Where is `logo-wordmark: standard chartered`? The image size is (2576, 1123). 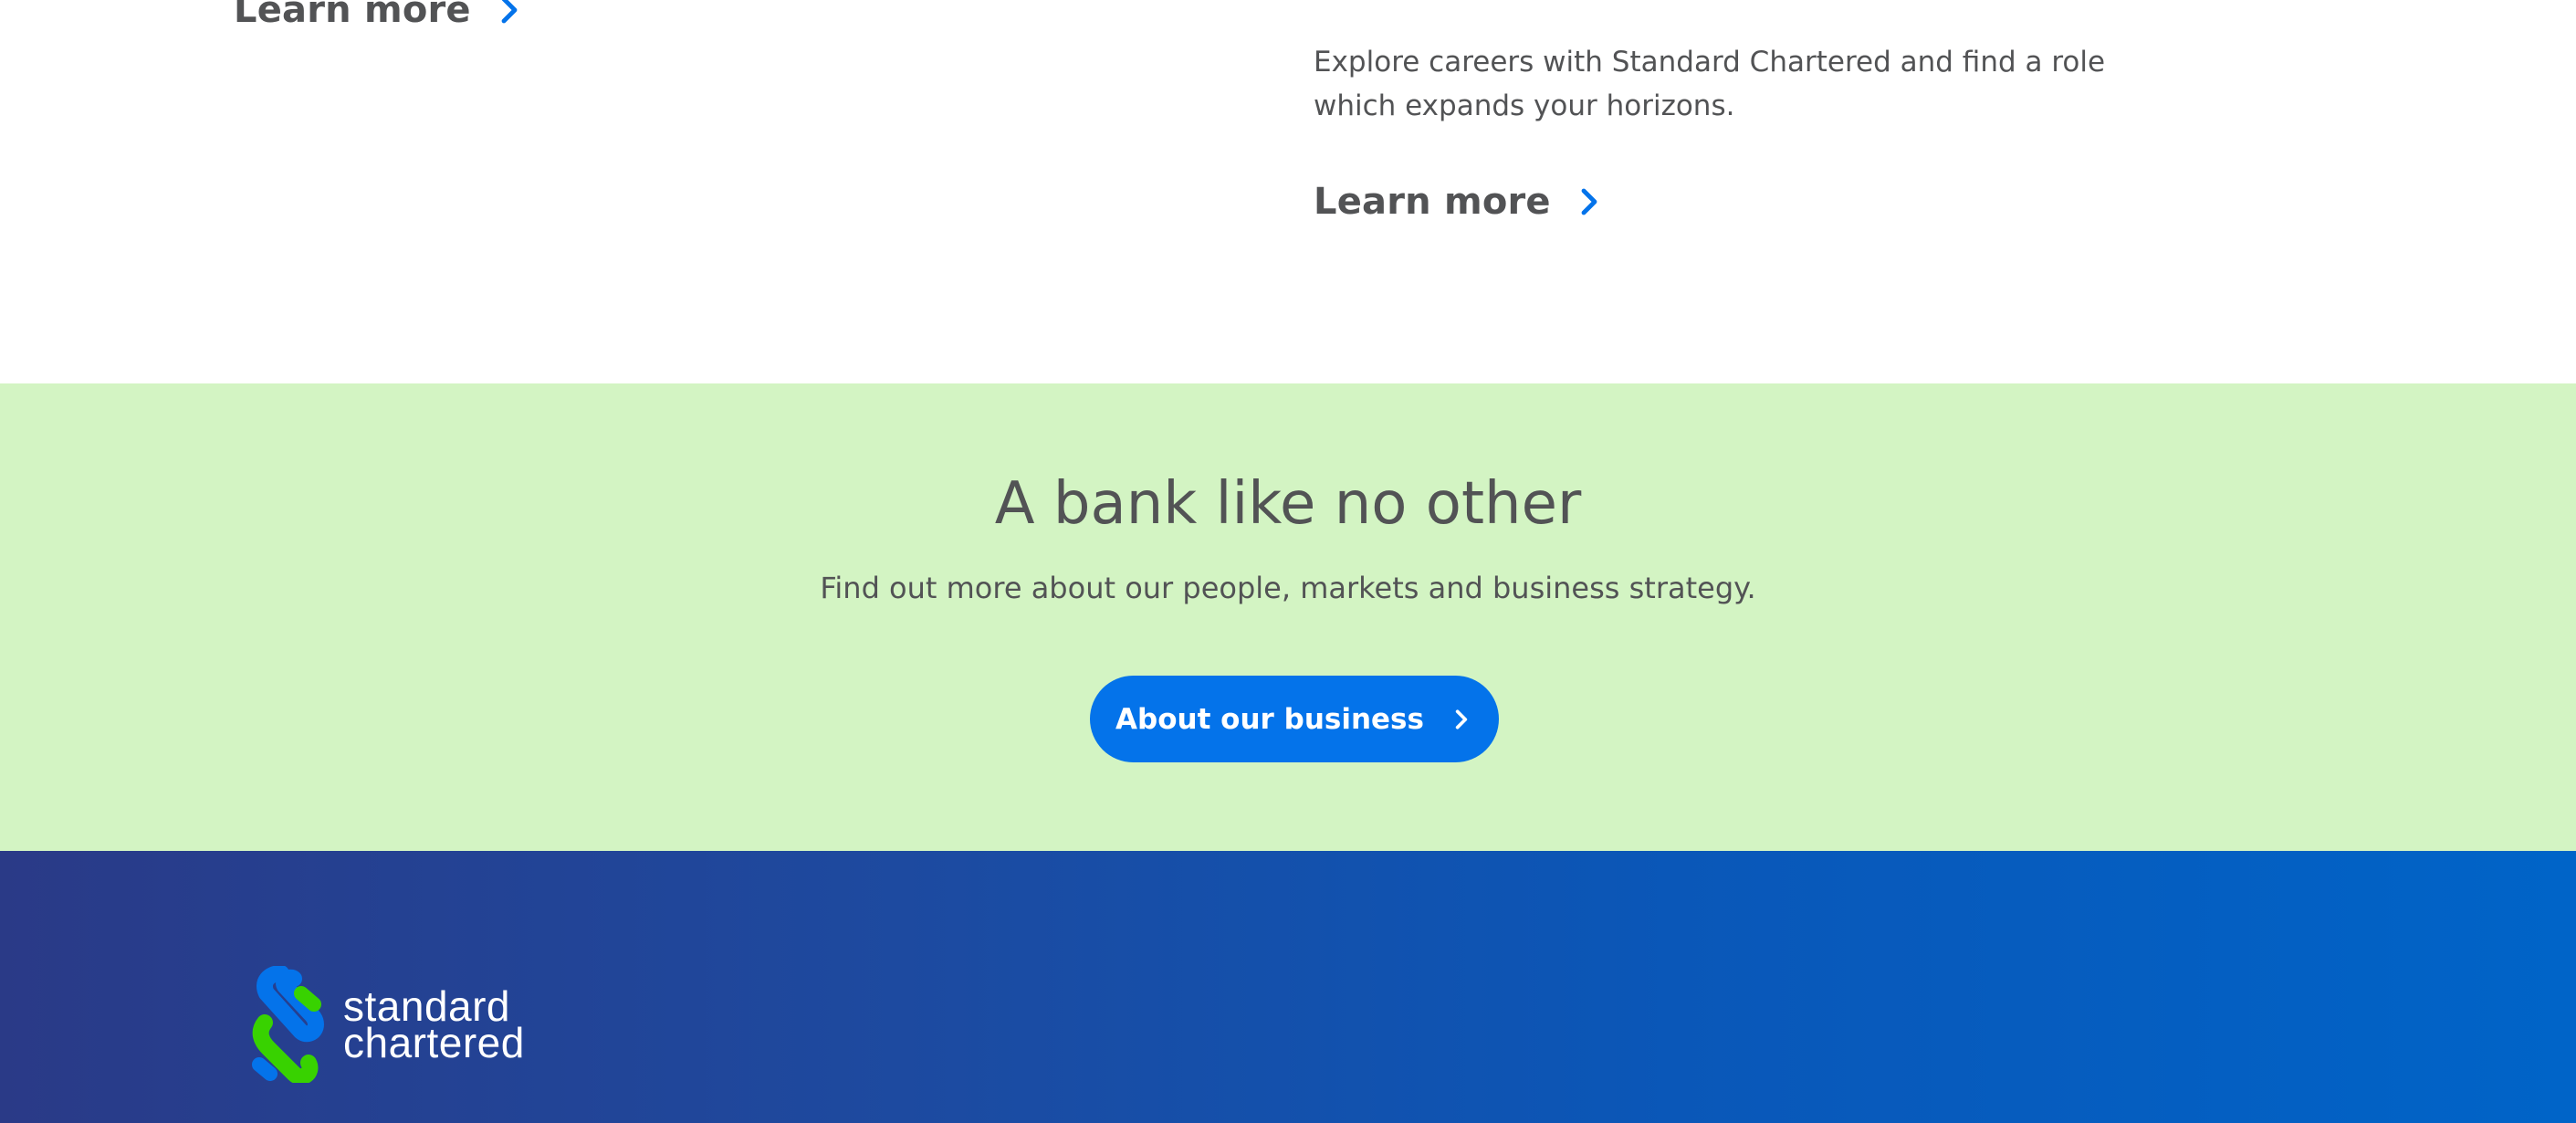
logo-wordmark: standard chartered is located at coordinates (434, 1025).